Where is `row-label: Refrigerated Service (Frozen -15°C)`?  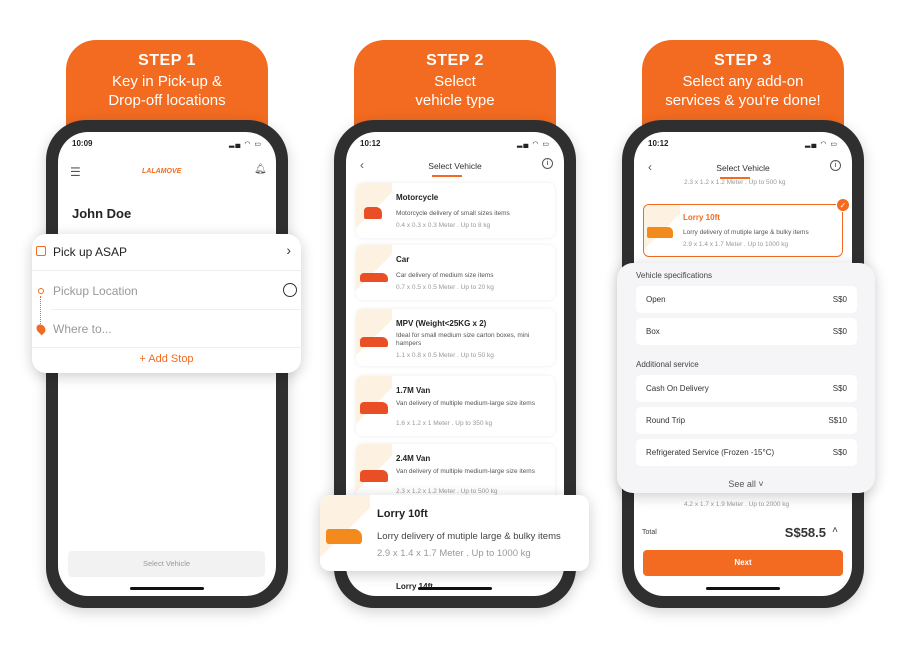
row-label: Refrigerated Service (Frozen -15°C) is located at coordinates (710, 452).